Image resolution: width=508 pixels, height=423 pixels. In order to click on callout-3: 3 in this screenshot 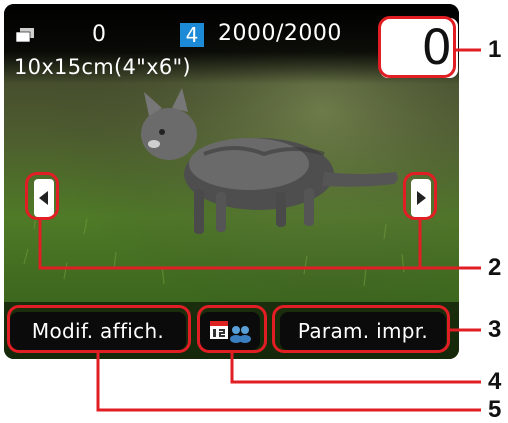, I will do `click(495, 329)`.